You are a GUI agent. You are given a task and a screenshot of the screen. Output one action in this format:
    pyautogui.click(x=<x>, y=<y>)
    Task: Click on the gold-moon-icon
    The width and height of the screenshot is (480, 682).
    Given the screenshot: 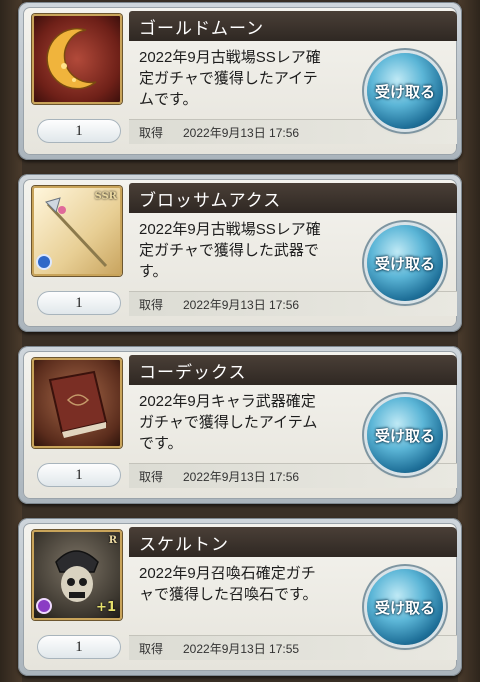 What is the action you would take?
    pyautogui.click(x=77, y=59)
    